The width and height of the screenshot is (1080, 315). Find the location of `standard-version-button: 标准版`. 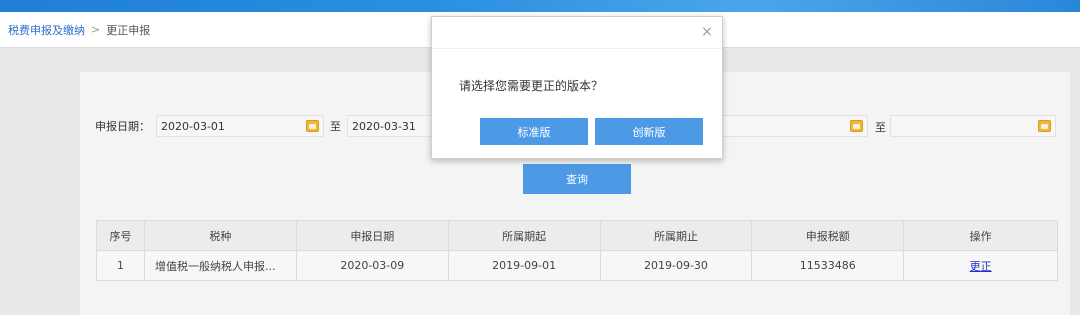

standard-version-button: 标准版 is located at coordinates (534, 131).